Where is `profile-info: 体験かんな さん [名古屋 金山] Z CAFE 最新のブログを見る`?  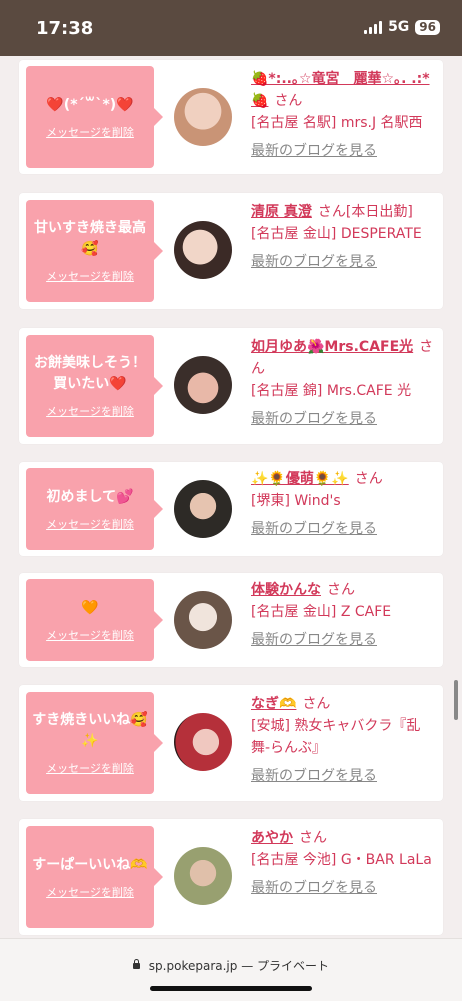
profile-info: 体験かんな さん [名古屋 金山] Z CAFE 最新のブログを見る is located at coordinates (345, 615).